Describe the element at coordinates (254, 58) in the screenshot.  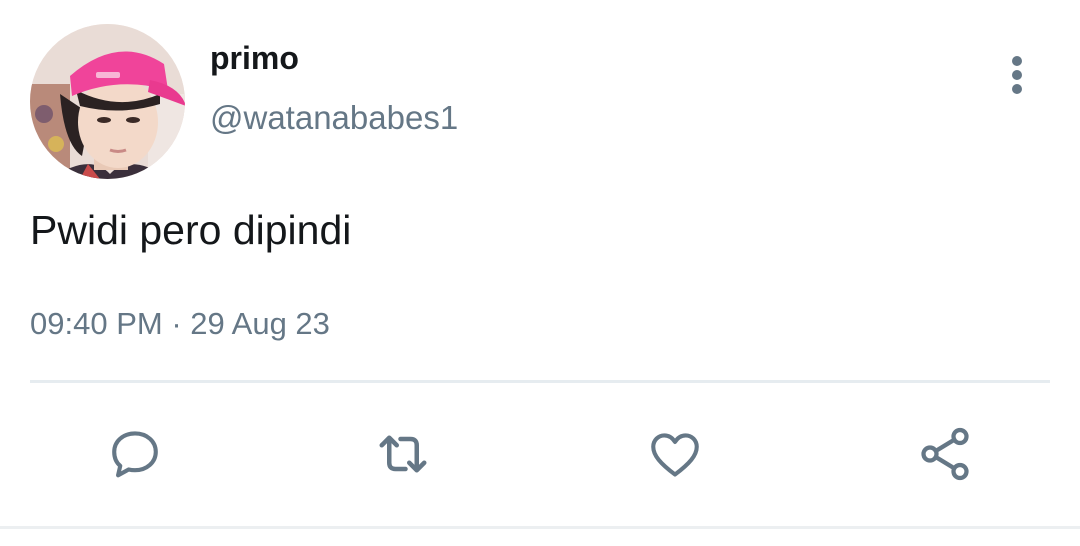
I see `display-name: primo` at that location.